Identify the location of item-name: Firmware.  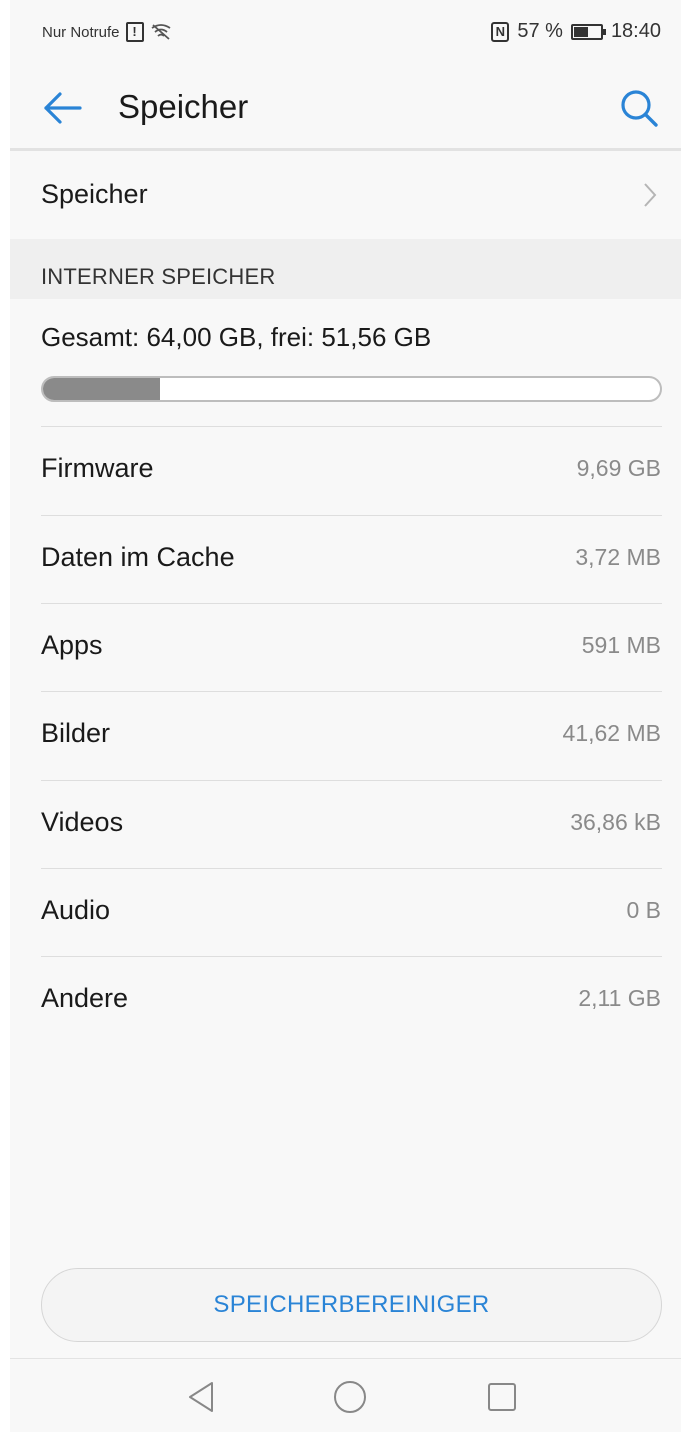
(97, 468).